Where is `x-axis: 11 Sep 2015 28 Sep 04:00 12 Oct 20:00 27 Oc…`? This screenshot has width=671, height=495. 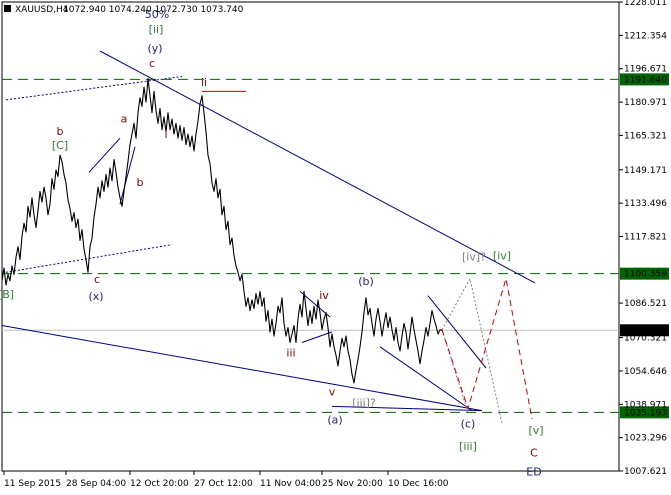
x-axis: 11 Sep 2015 28 Sep 04:00 12 Oct 20:00 27 Oc… is located at coordinates (226, 480).